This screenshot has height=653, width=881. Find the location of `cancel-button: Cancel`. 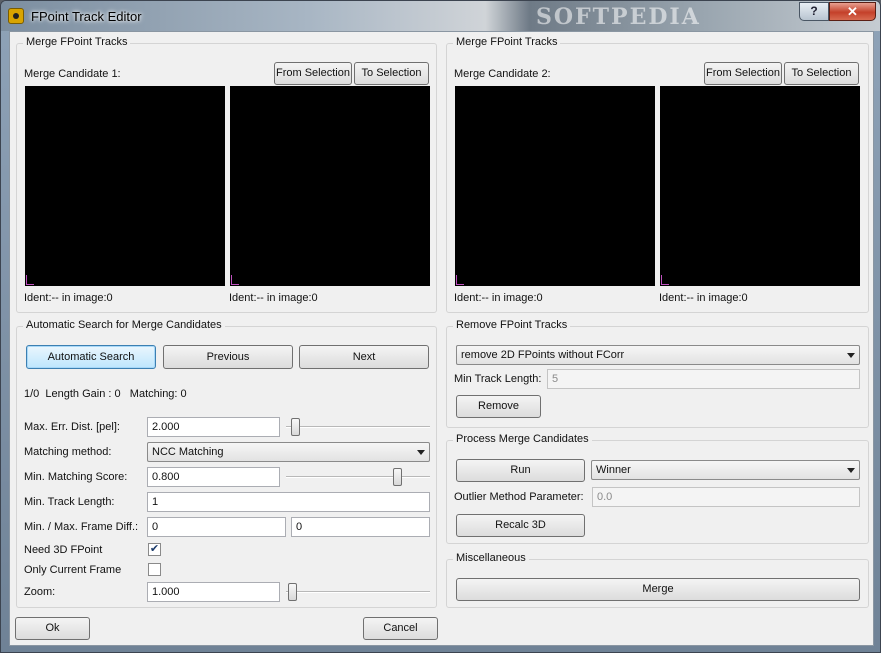

cancel-button: Cancel is located at coordinates (400, 628).